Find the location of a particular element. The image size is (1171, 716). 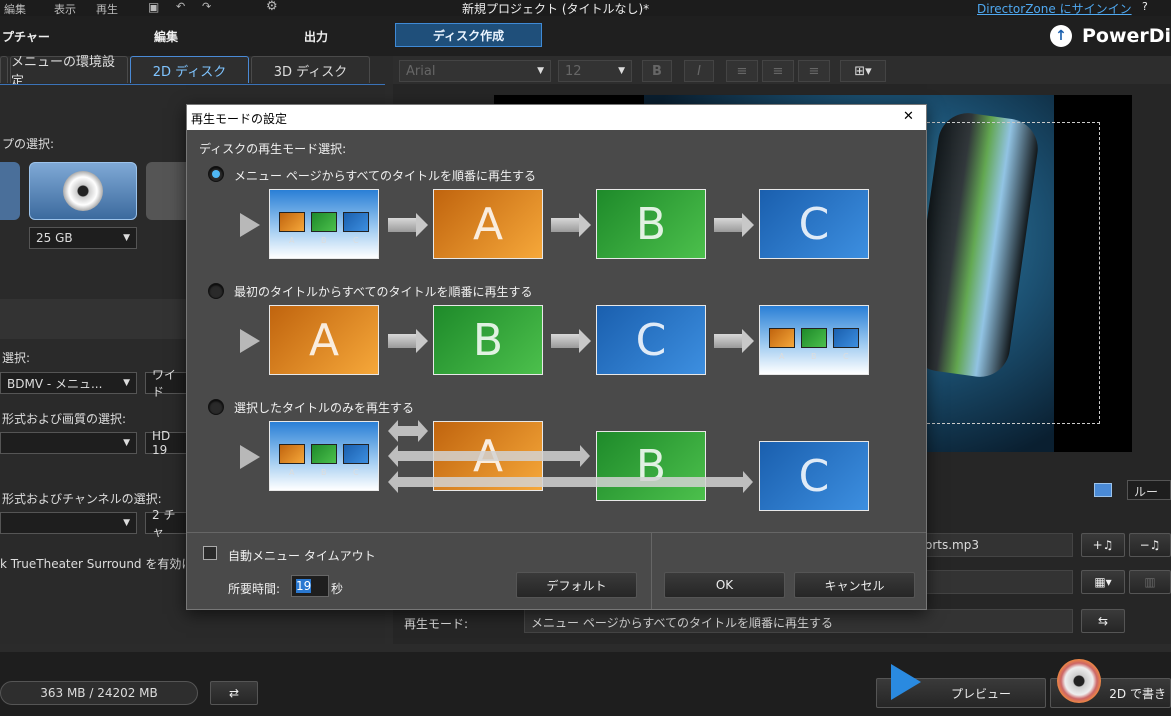

remove-music-button: −♫ is located at coordinates (1150, 545).